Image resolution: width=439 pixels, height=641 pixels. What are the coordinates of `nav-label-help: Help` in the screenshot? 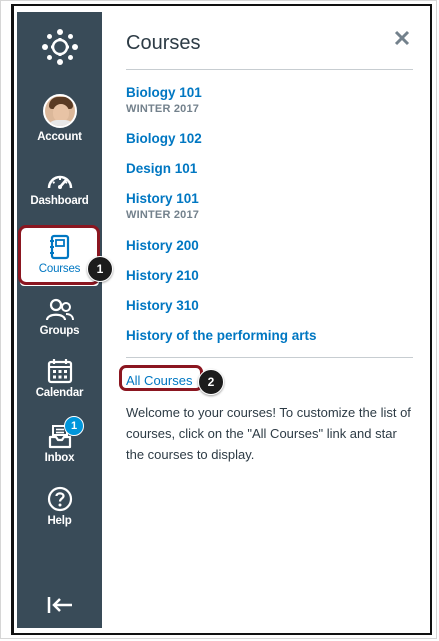 It's located at (59, 521).